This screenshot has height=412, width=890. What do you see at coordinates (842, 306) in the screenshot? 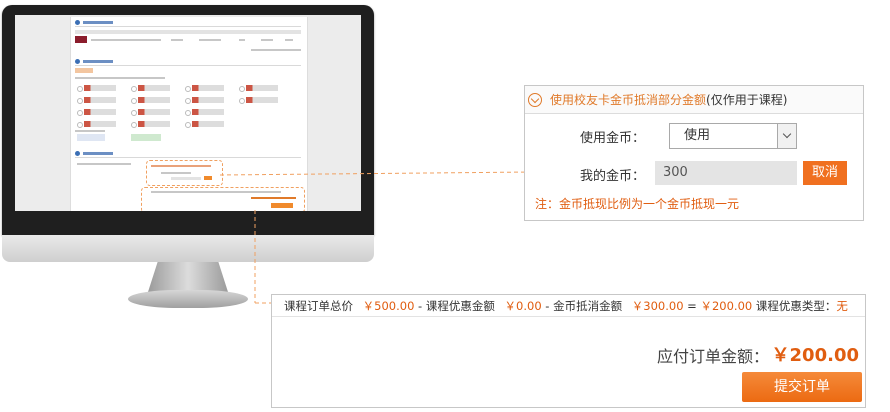
I see `discount-type-value: 无` at bounding box center [842, 306].